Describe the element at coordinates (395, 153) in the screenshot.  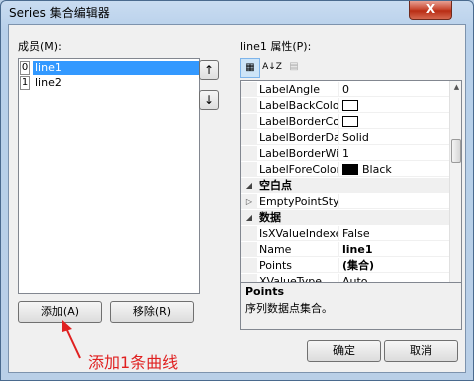
I see `property-value: 1` at that location.